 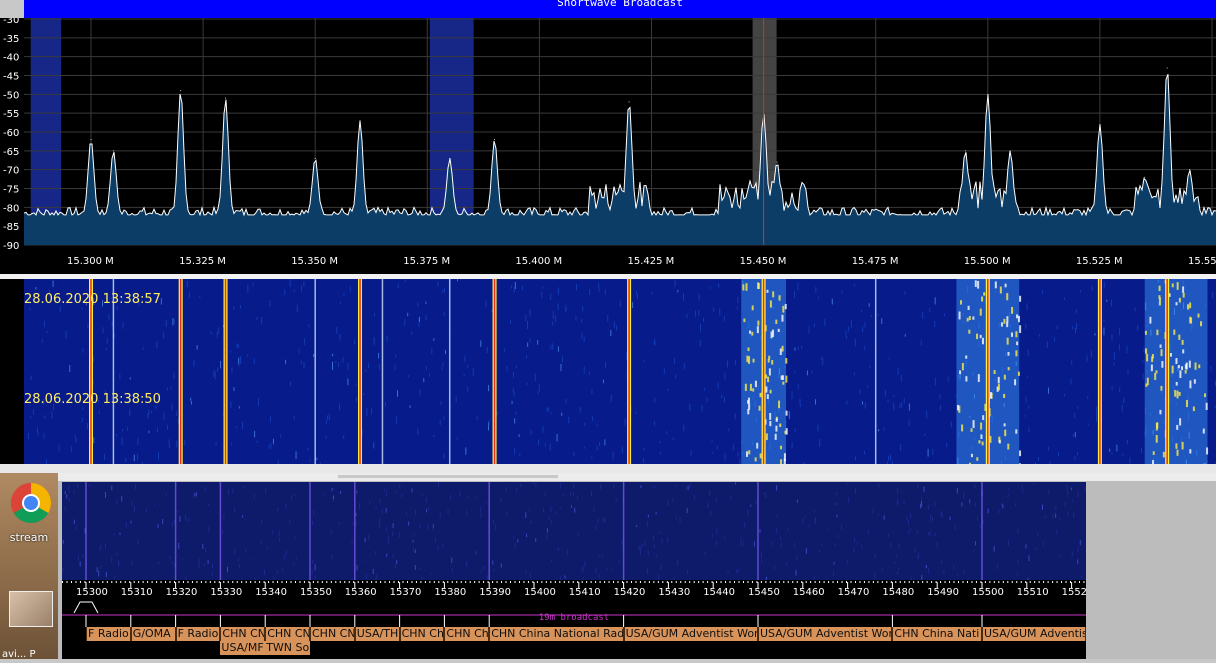 What do you see at coordinates (937, 634) in the screenshot?
I see `station-label: CHN China Nati` at bounding box center [937, 634].